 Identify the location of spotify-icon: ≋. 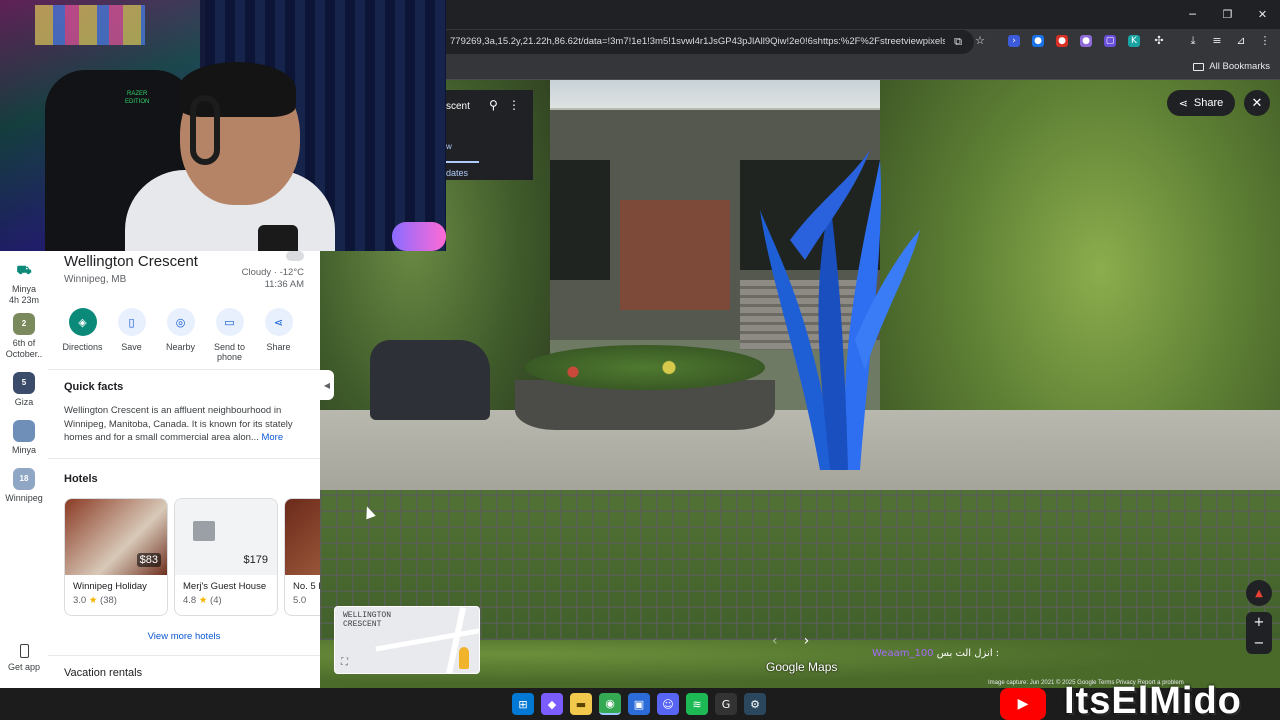
(697, 704).